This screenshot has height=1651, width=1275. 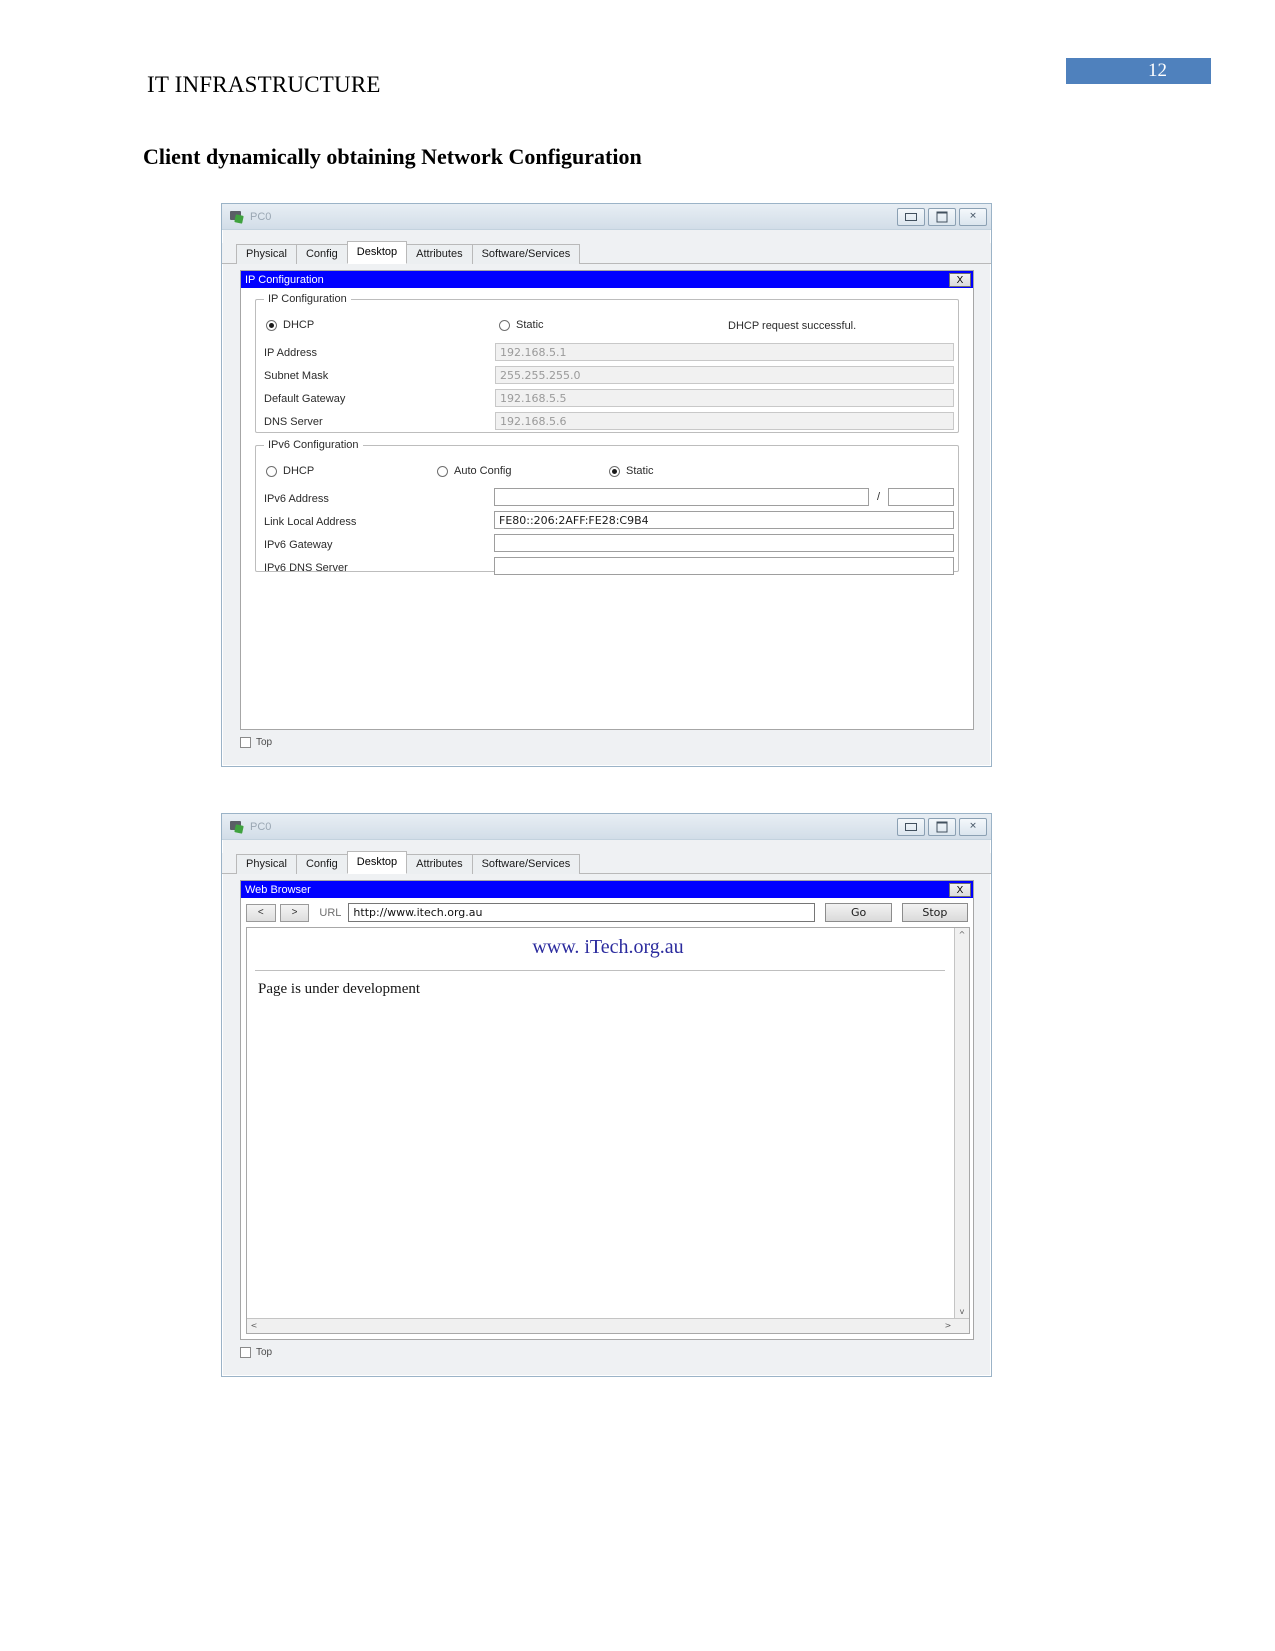 What do you see at coordinates (254, 1326) in the screenshot?
I see `scroll-left-arrow-icon: <` at bounding box center [254, 1326].